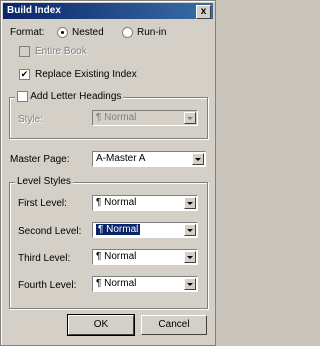  I want to click on close-button: x, so click(203, 12).